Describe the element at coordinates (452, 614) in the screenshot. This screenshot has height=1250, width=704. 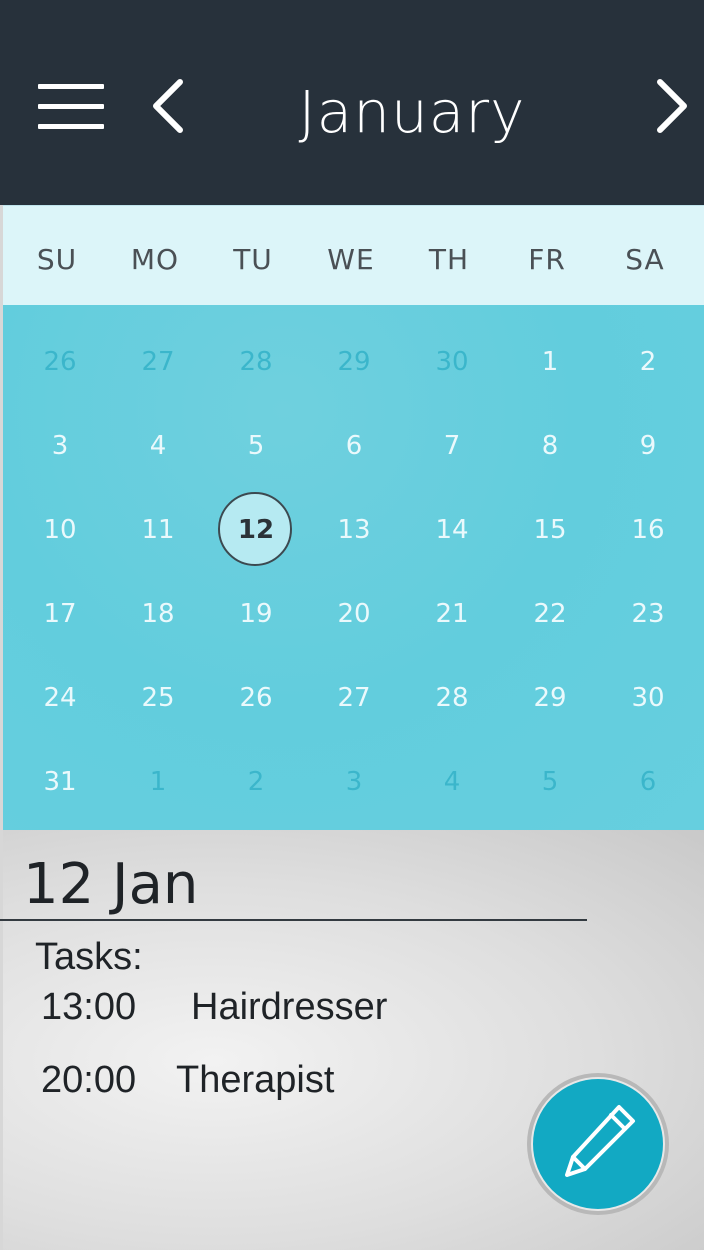
I see `calendar-day: 21` at that location.